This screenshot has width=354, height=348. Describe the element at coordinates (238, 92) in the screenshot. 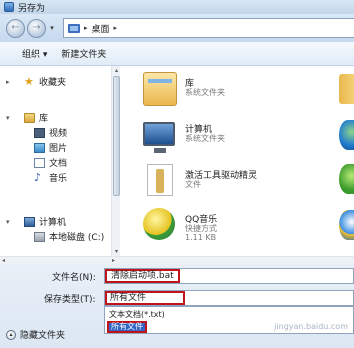

I see `file-item-library: 库 系统文件夹` at that location.